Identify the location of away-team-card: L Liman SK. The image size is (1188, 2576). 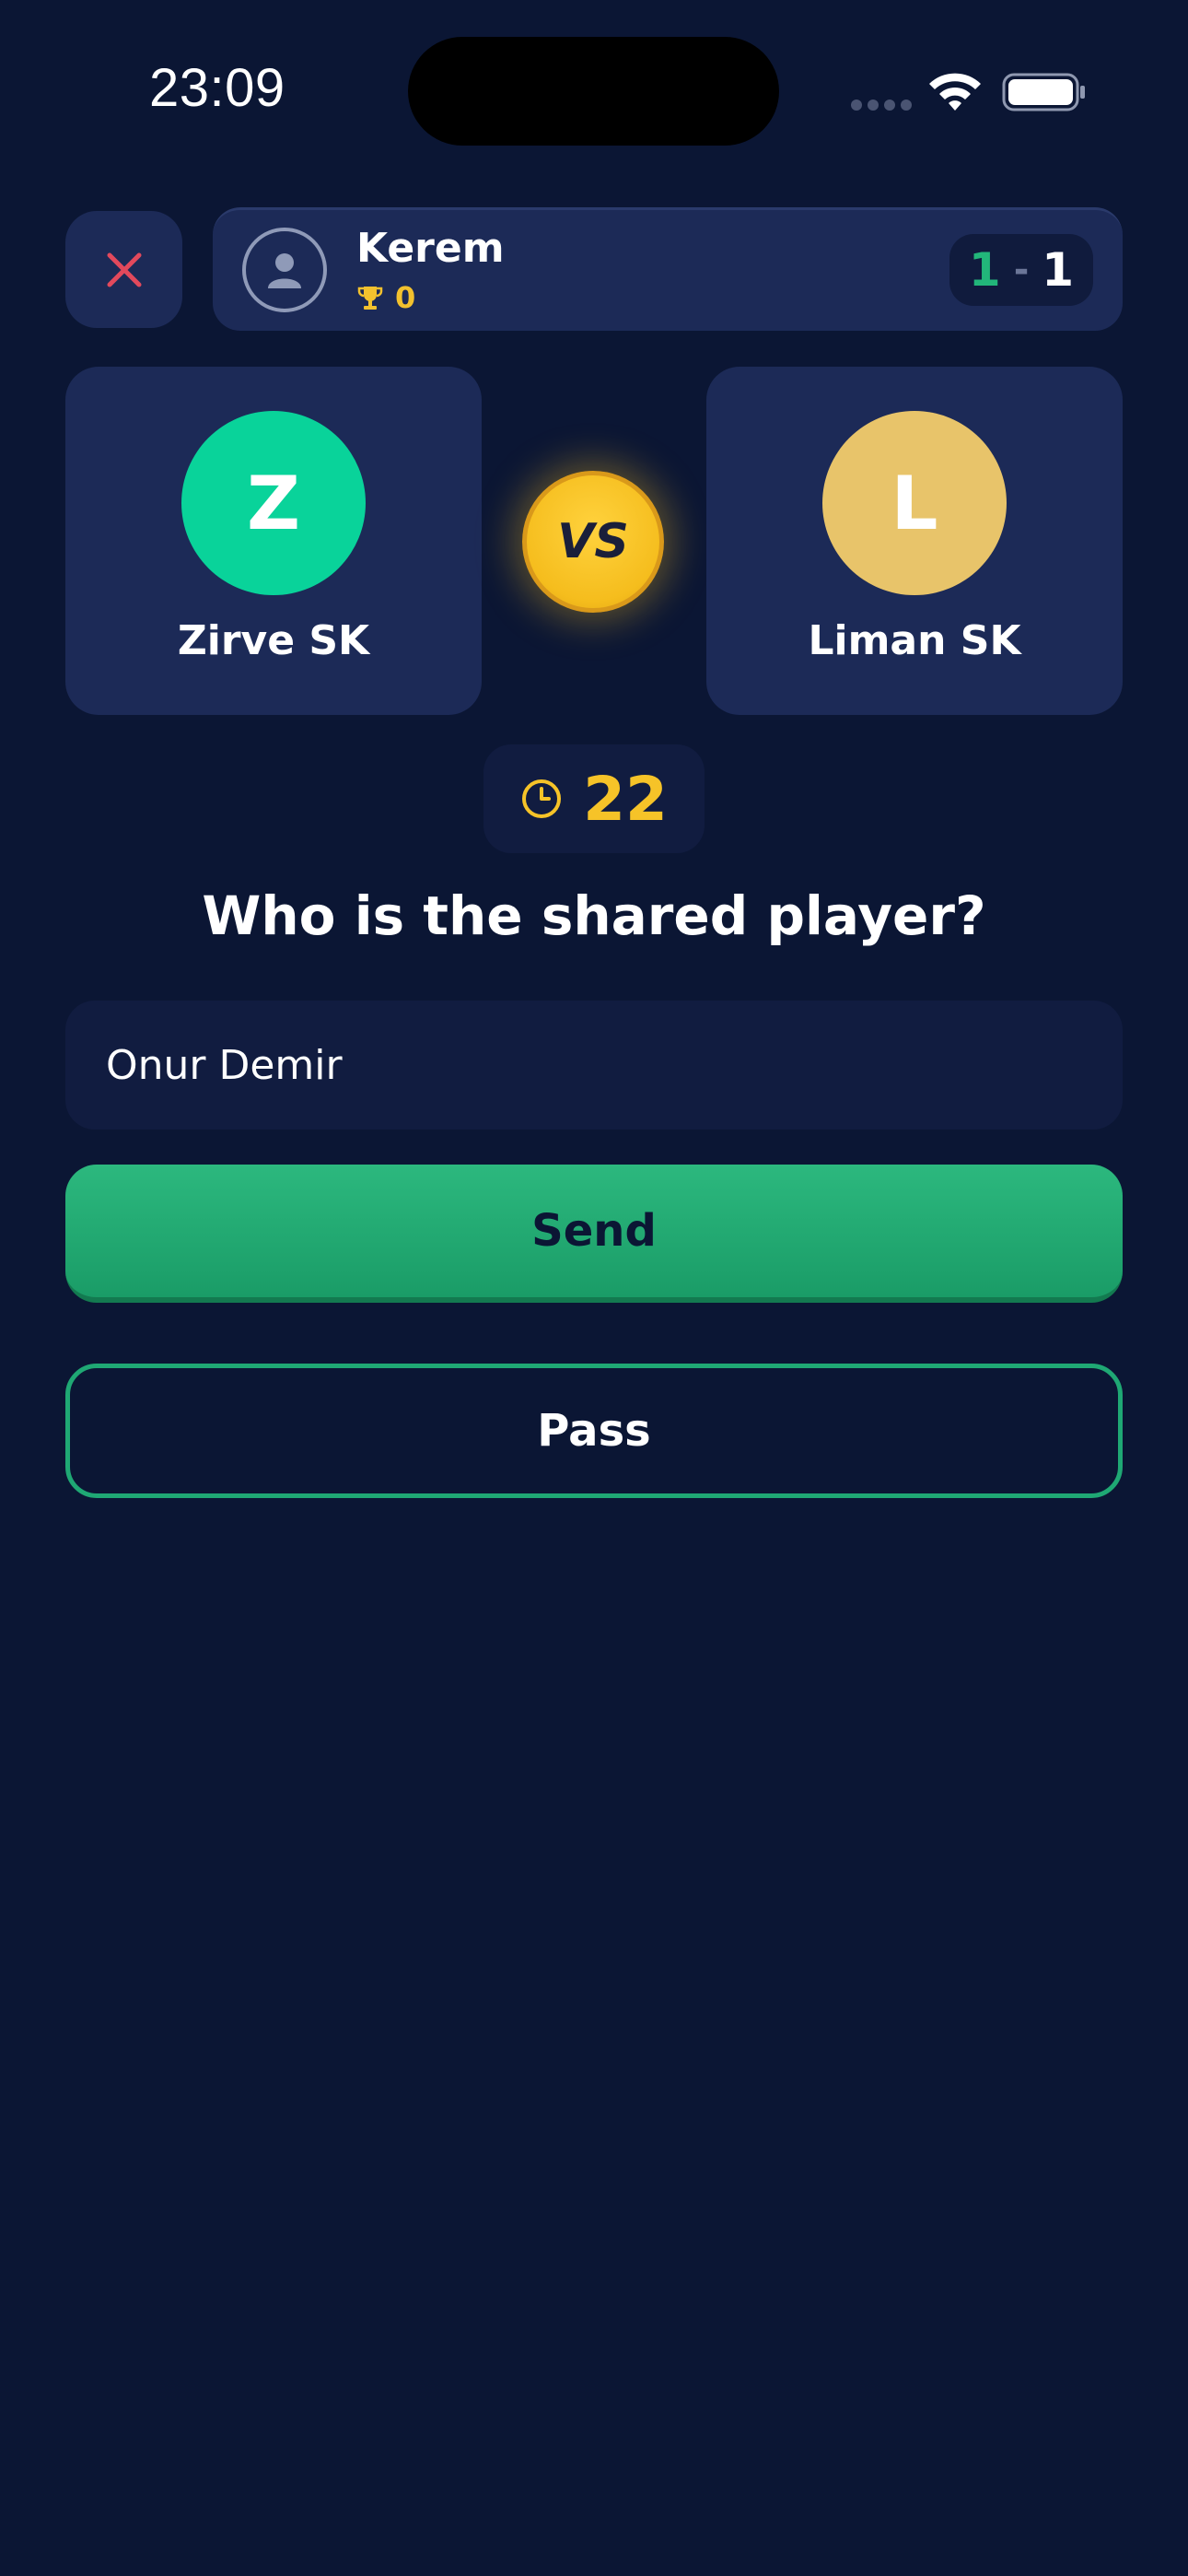
(914, 541).